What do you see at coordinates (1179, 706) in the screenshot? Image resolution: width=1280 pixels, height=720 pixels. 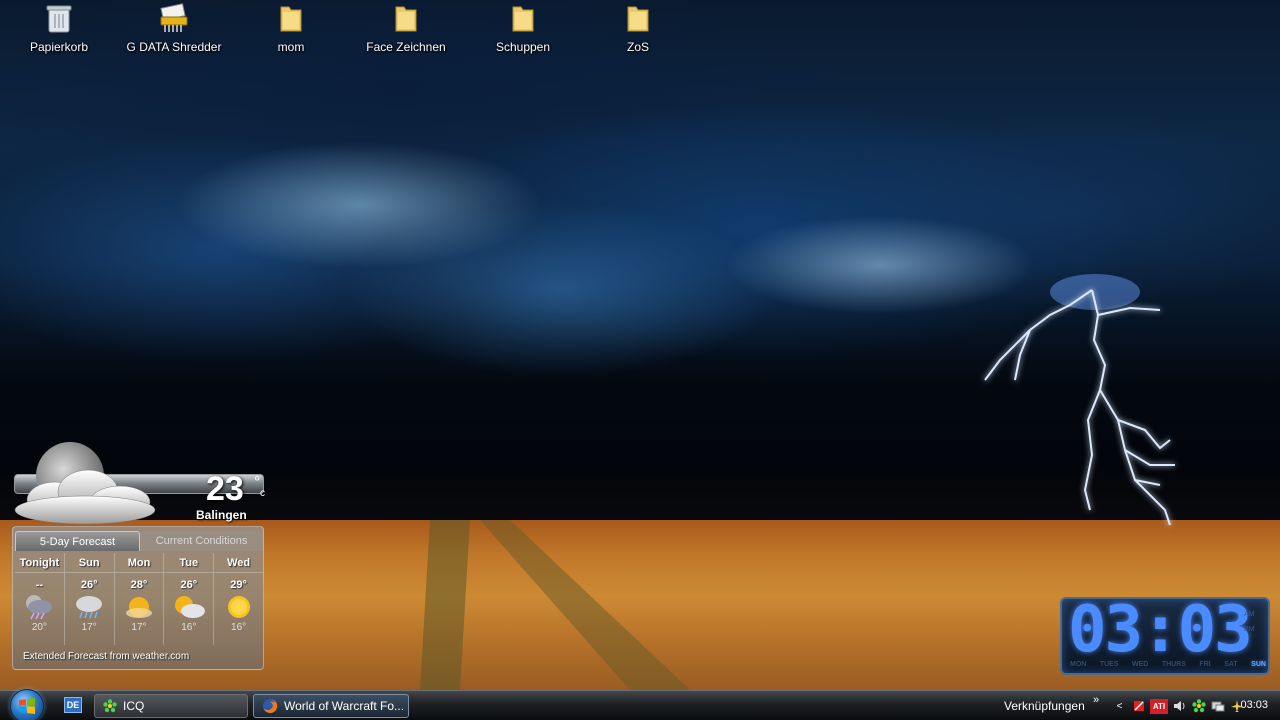 I see `volume-icon` at bounding box center [1179, 706].